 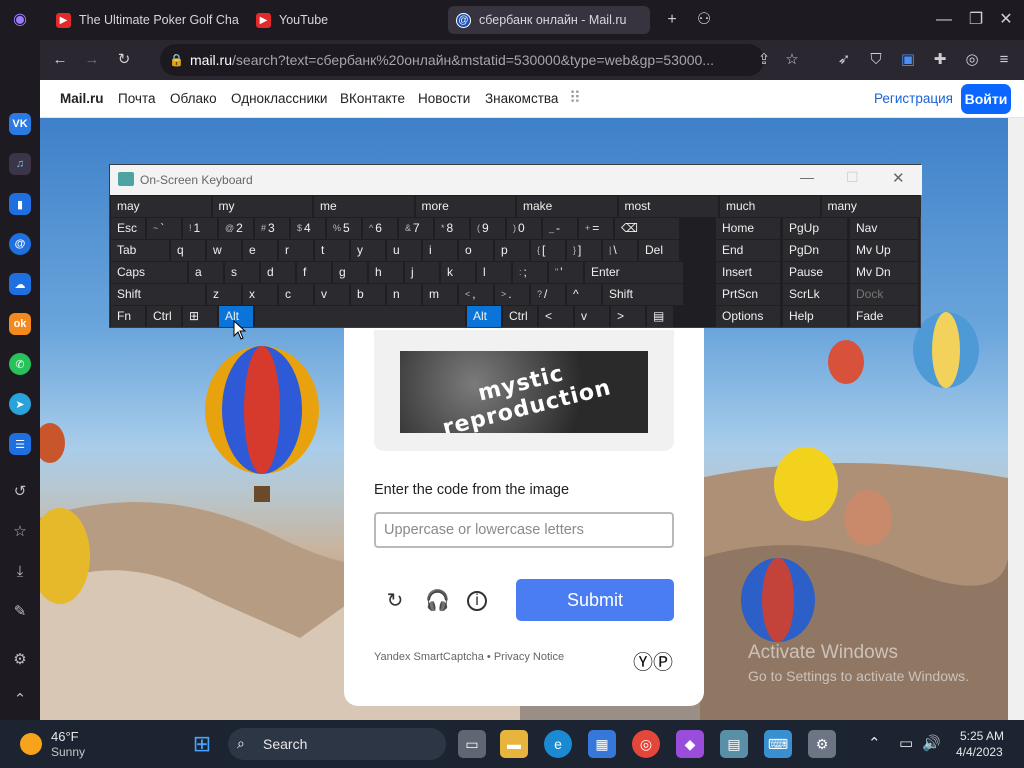 I want to click on key-;: :;, so click(x=530, y=272).